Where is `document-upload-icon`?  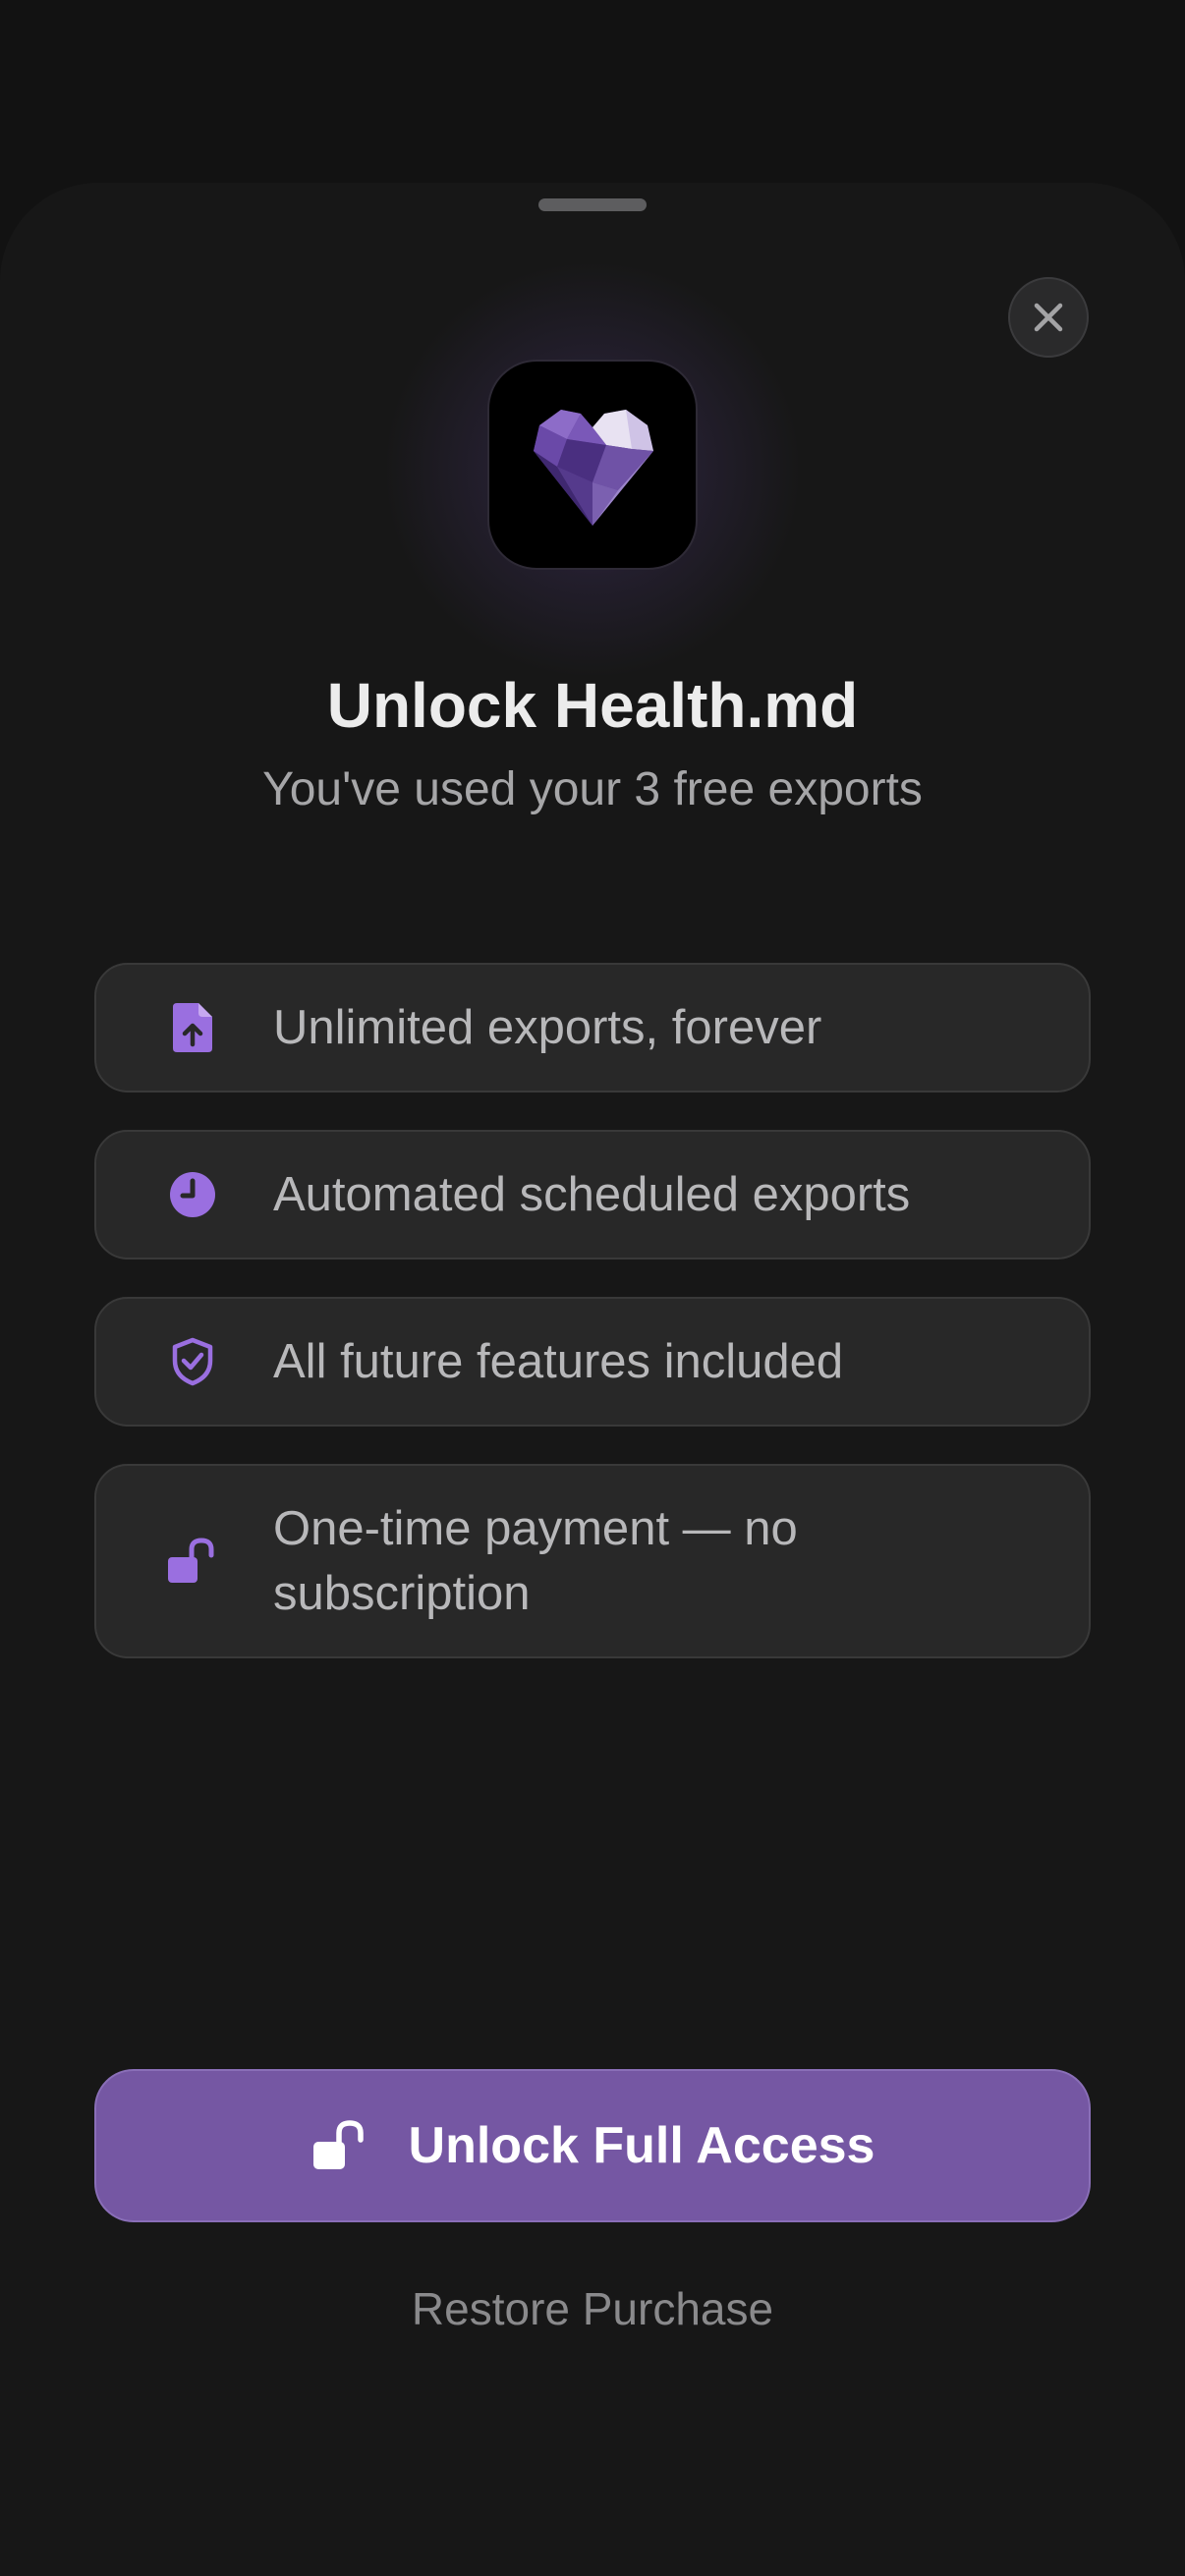
document-upload-icon is located at coordinates (193, 1027).